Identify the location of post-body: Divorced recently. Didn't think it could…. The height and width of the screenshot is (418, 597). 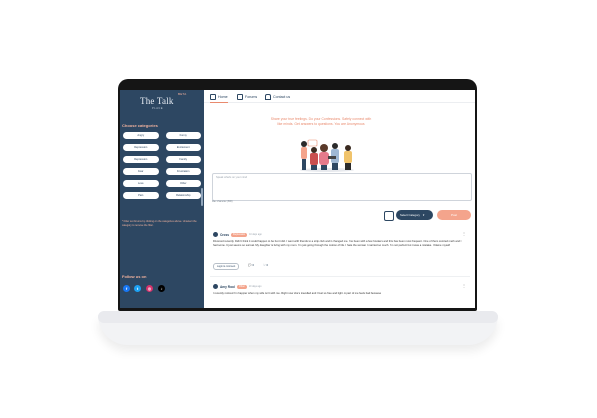
(337, 243).